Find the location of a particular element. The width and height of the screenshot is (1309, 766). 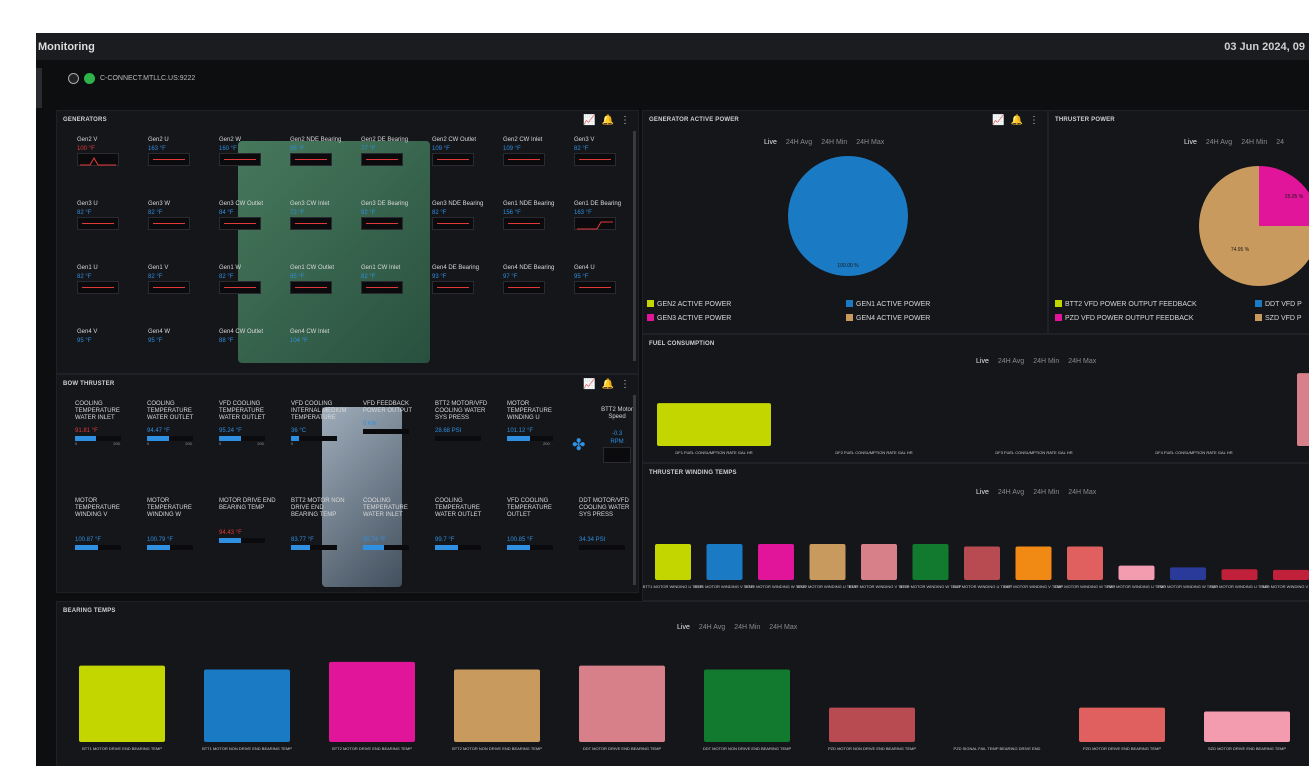

cell-value: 95 °F is located at coordinates (297, 277).